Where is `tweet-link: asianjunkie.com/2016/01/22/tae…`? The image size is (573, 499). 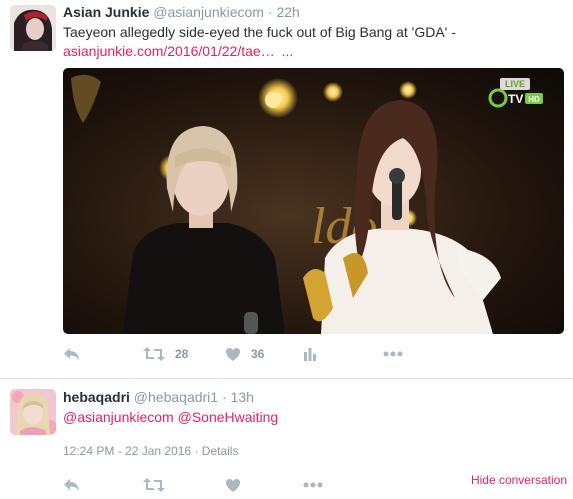
tweet-link: asianjunkie.com/2016/01/22/tae… is located at coordinates (169, 51).